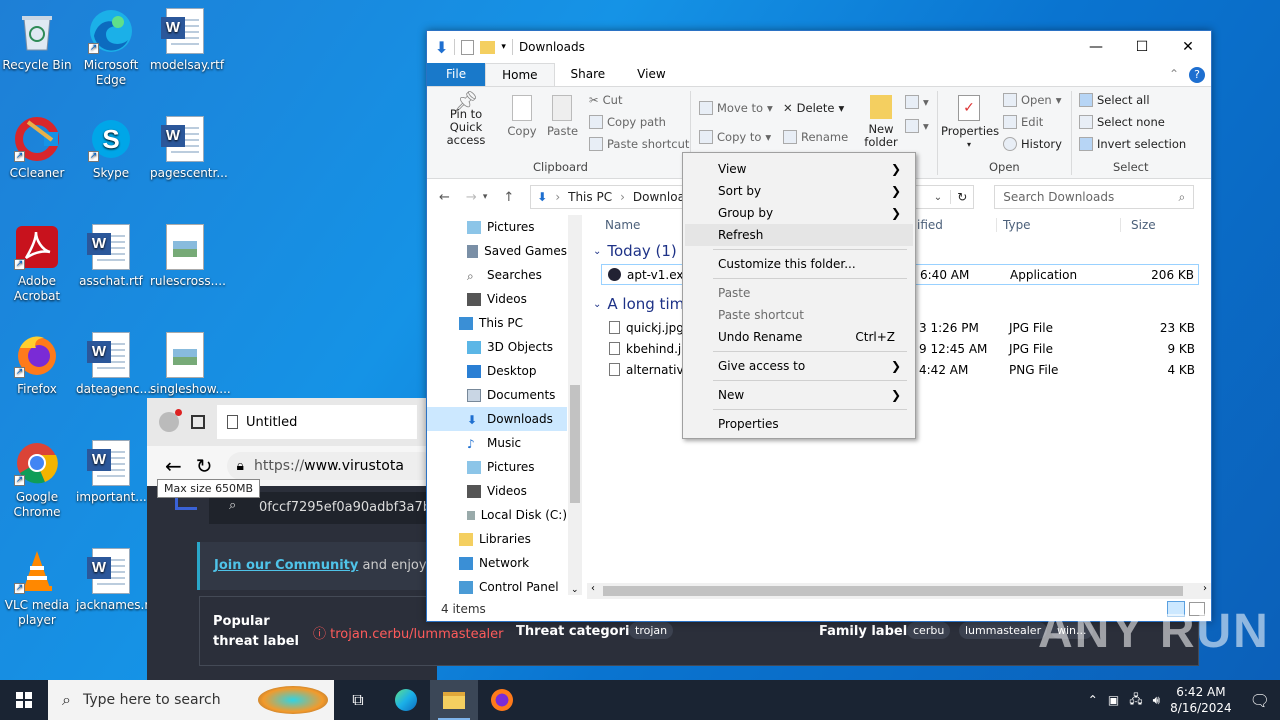  I want to click on address-dropdown-icon: ⌄, so click(938, 197).